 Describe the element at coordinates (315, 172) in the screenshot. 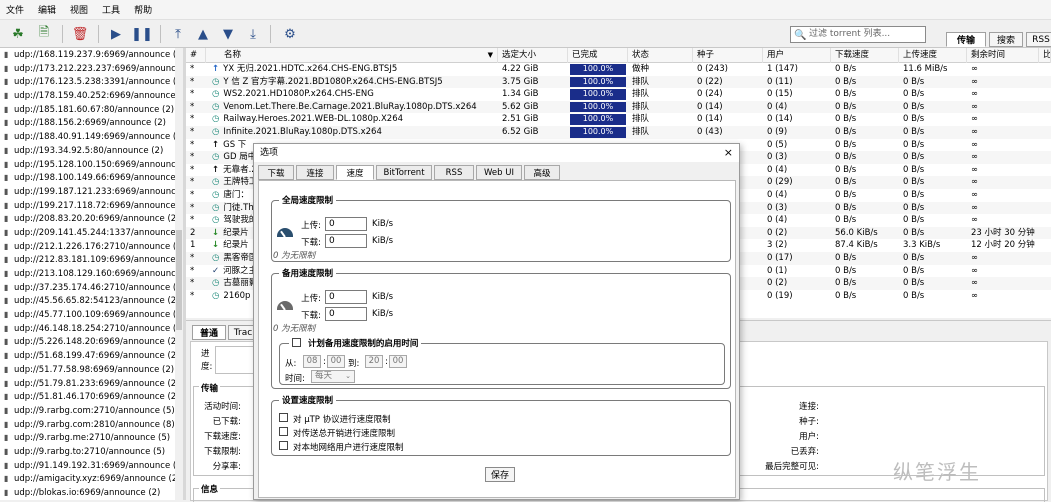

I see `tab-connection: 连接` at that location.